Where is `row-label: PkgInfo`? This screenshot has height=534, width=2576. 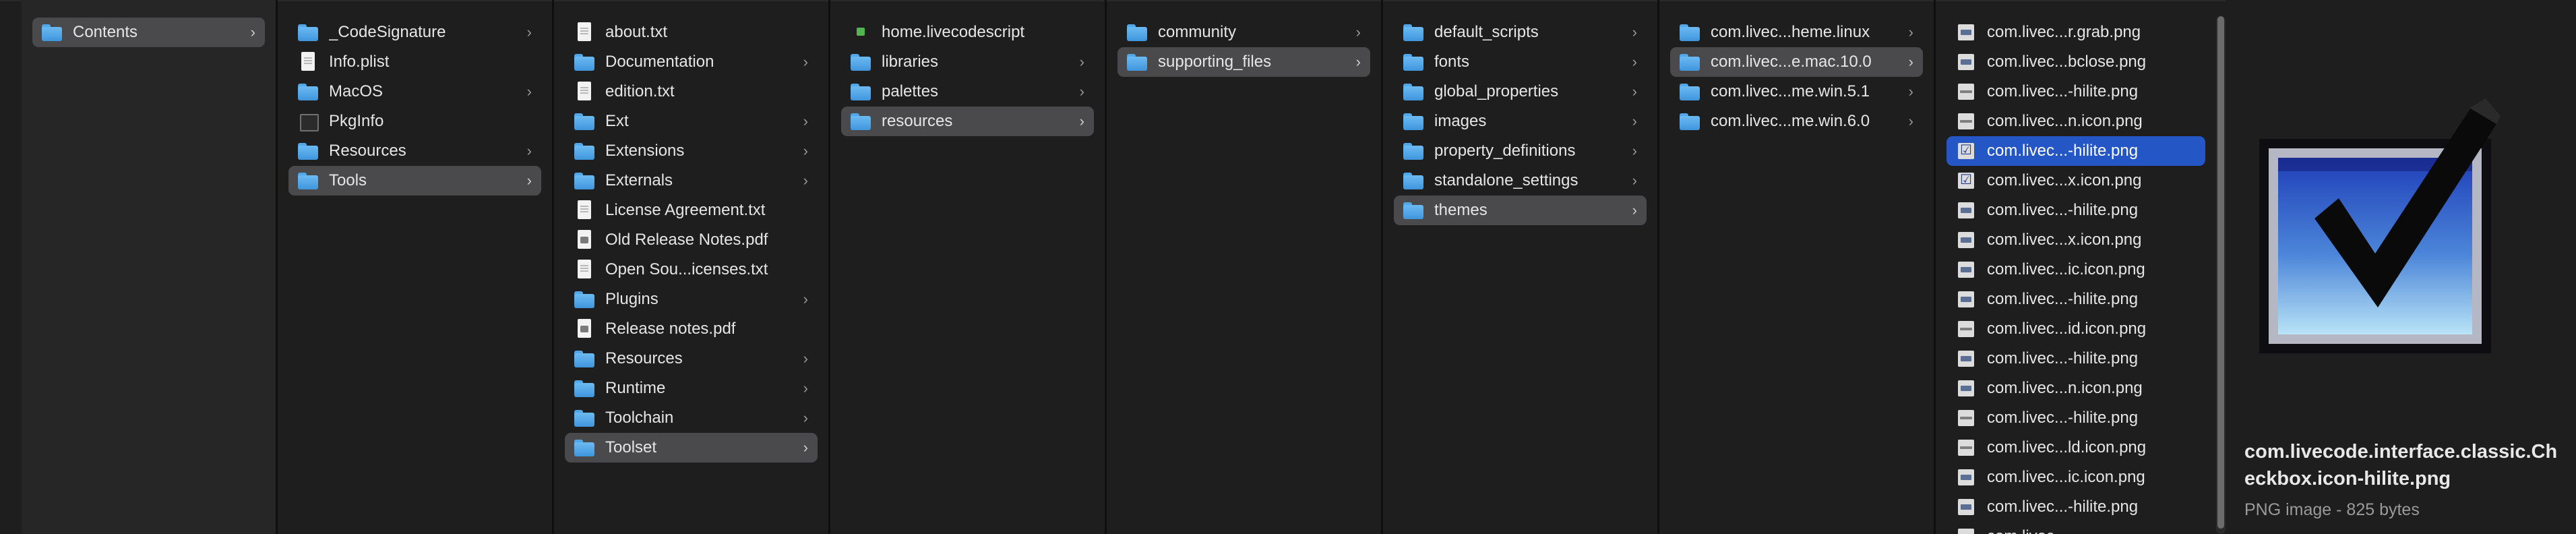
row-label: PkgInfo is located at coordinates (356, 121).